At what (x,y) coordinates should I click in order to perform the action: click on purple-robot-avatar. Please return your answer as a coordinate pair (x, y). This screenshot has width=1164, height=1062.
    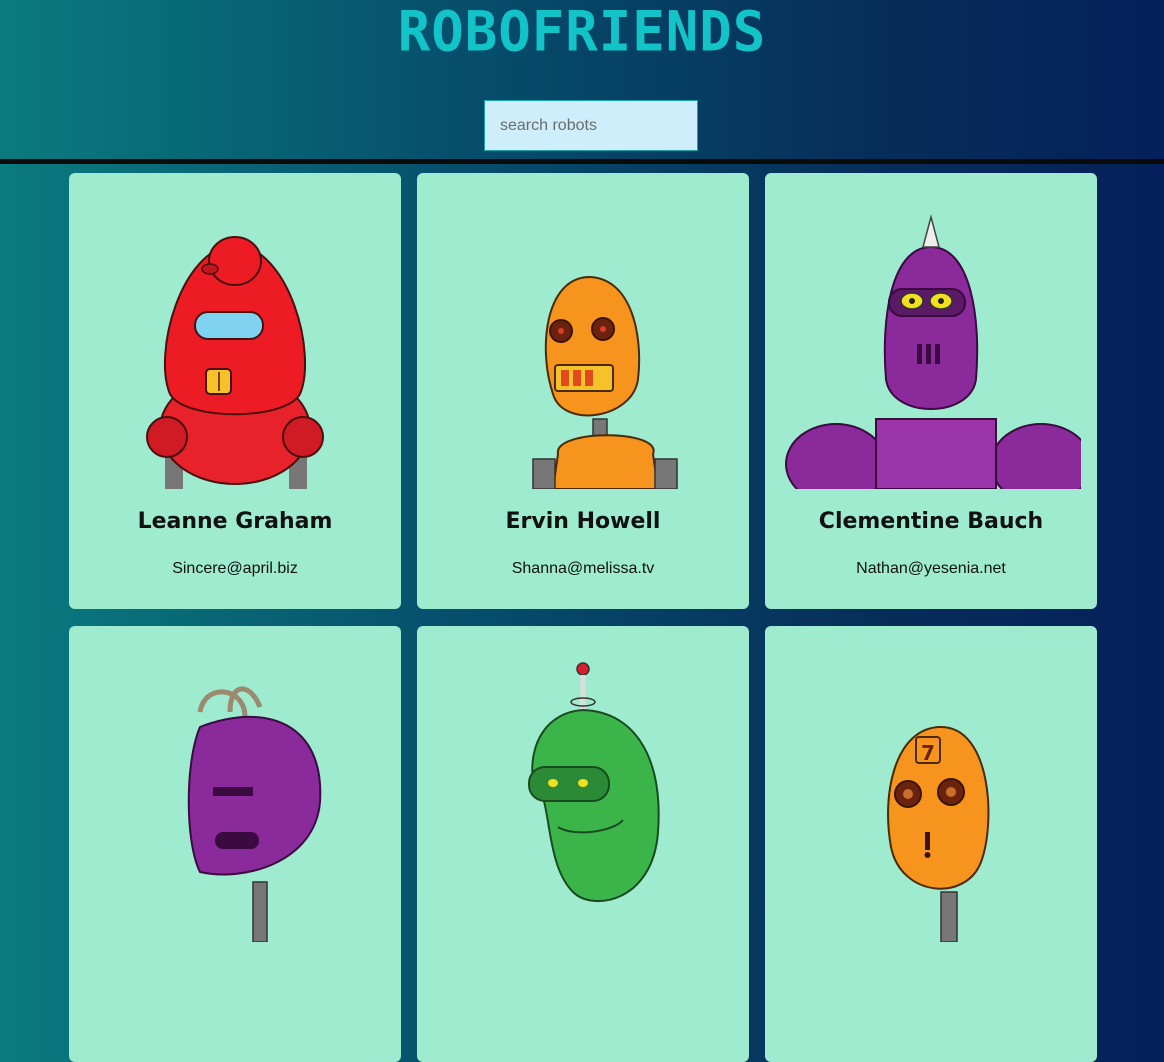
    Looking at the image, I should click on (931, 339).